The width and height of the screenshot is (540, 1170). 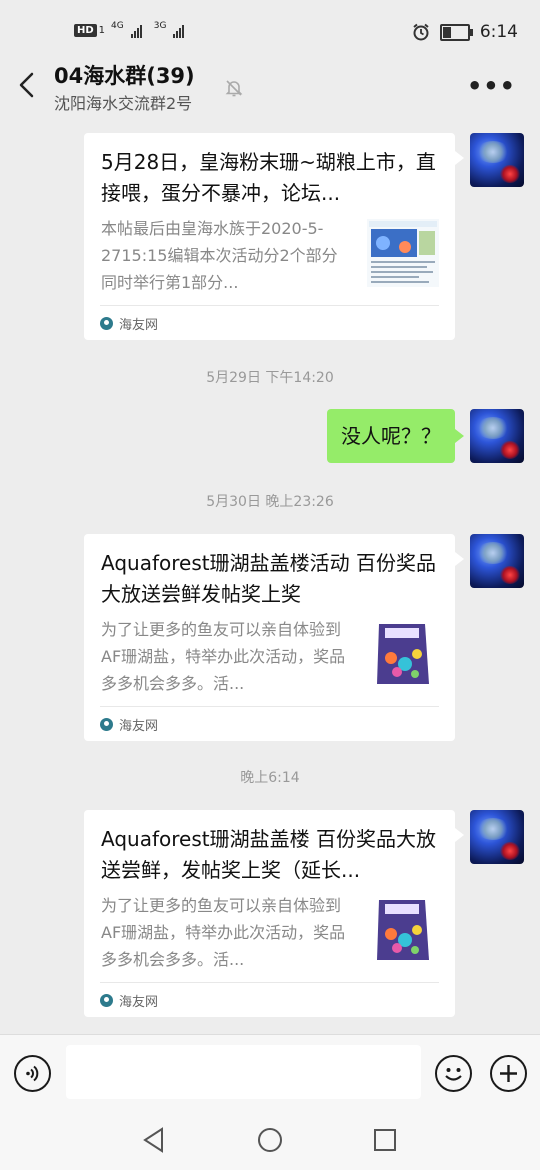 I want to click on back-icon, so click(x=27, y=85).